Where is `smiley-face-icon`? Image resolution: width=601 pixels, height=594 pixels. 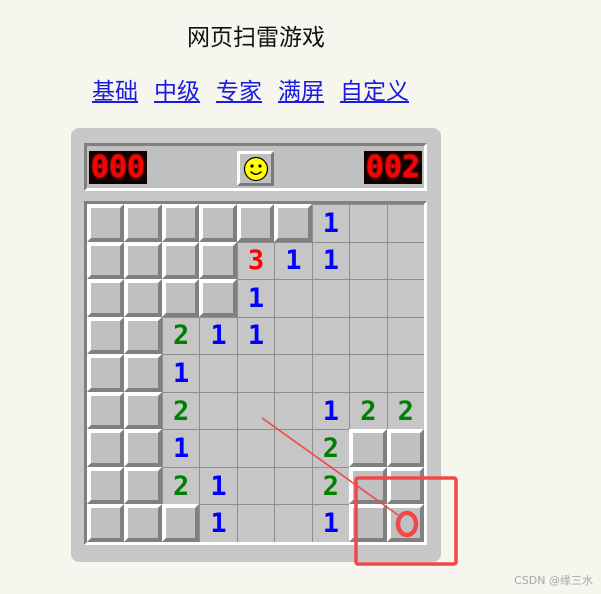 smiley-face-icon is located at coordinates (255, 168).